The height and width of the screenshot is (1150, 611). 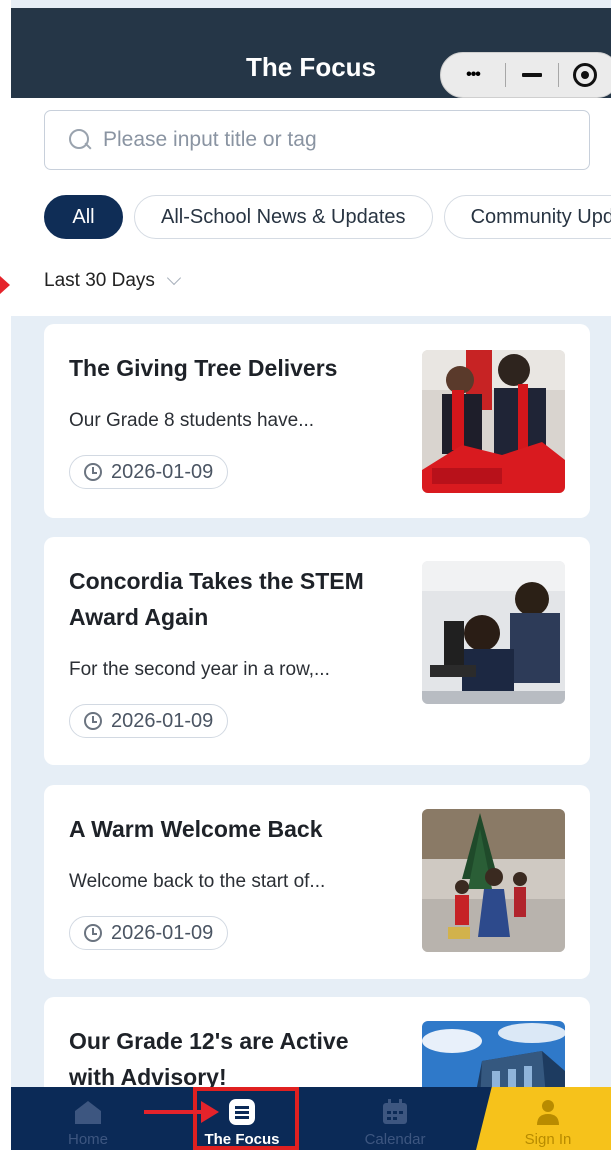 I want to click on article-title: Our Grade 12's are Active with Advisory!, so click(x=209, y=1059).